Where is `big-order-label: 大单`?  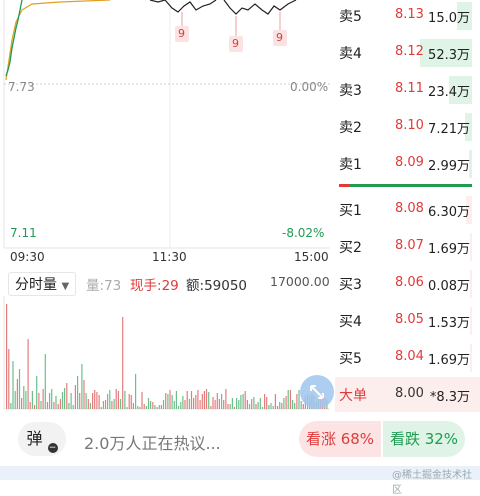
big-order-label: 大单 is located at coordinates (353, 396).